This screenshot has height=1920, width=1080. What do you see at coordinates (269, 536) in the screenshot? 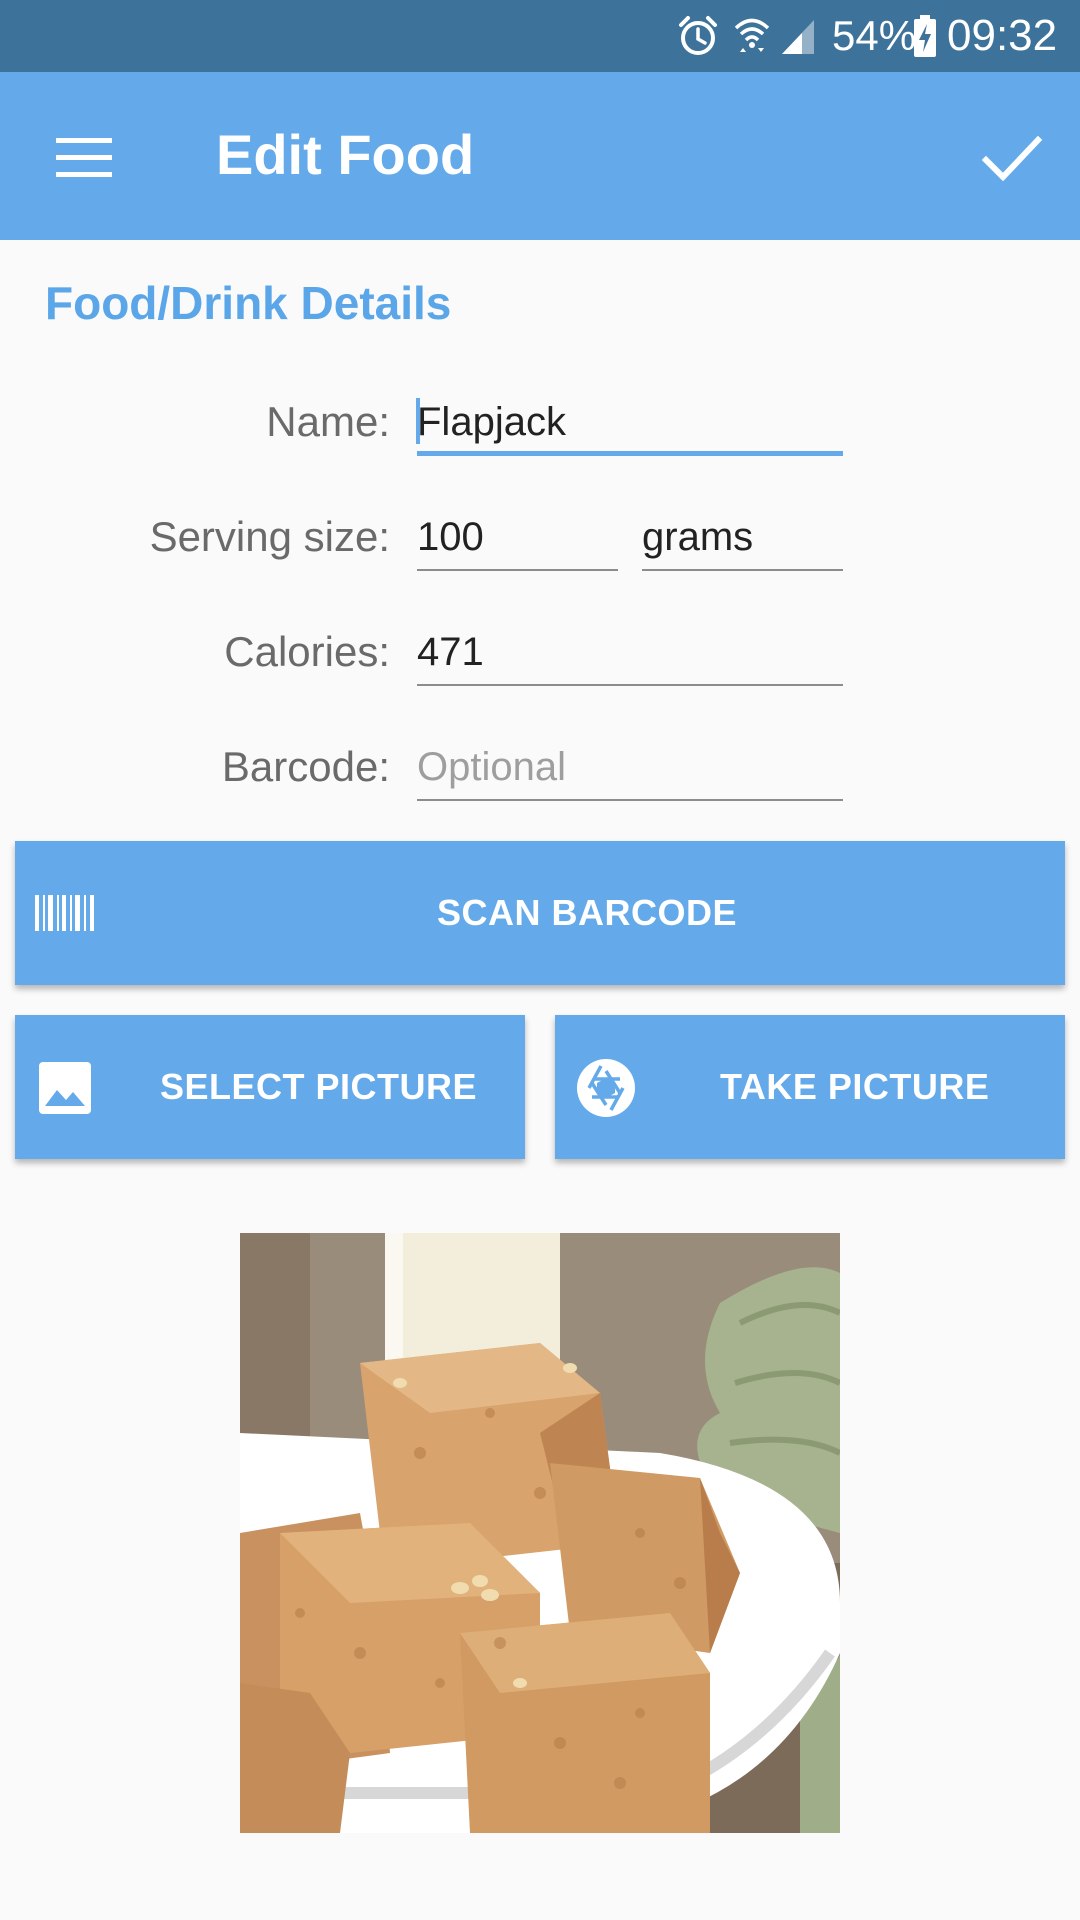
I see `serving-size-label: Serving size:` at bounding box center [269, 536].